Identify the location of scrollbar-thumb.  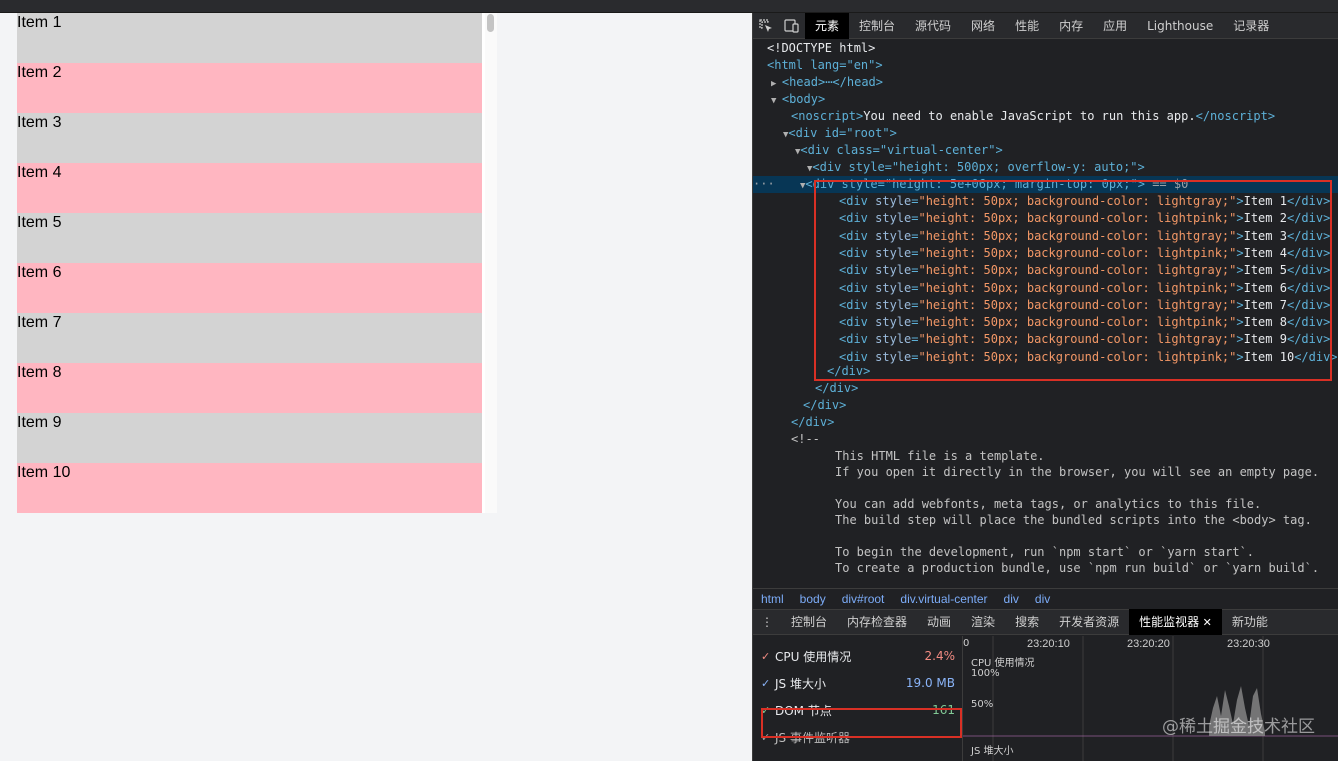
(490, 23).